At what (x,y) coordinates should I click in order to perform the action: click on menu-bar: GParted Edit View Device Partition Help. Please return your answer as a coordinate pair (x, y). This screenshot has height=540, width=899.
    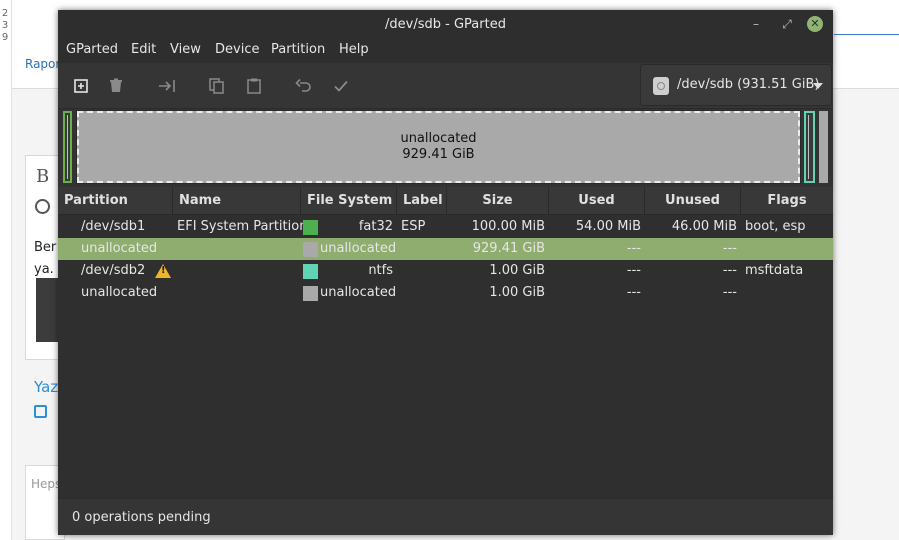
    Looking at the image, I should click on (445, 50).